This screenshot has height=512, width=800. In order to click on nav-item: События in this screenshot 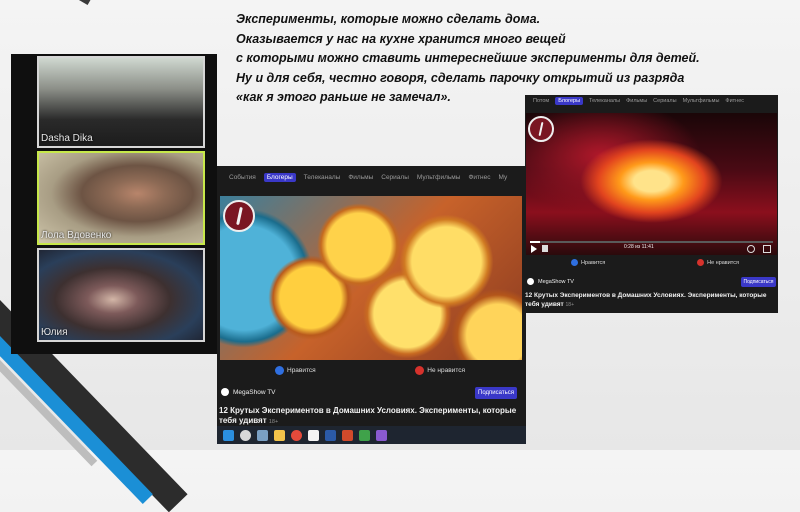, I will do `click(242, 177)`.